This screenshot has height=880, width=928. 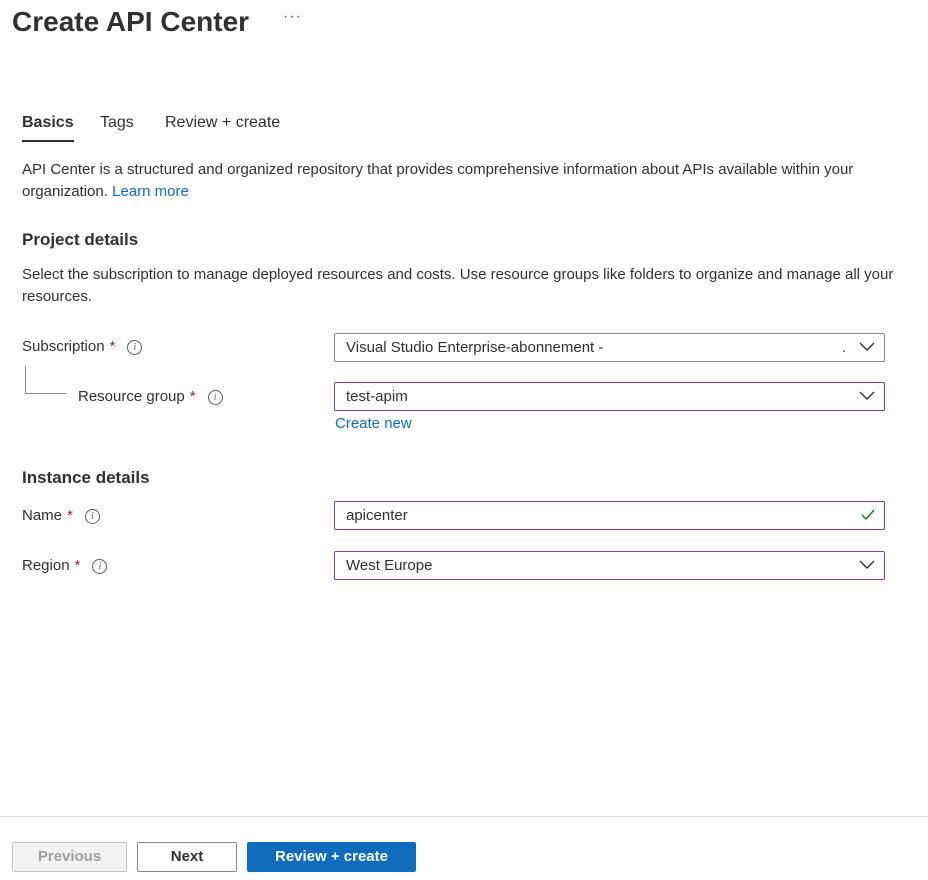 What do you see at coordinates (843, 347) in the screenshot?
I see `subscription-value-trailing: .` at bounding box center [843, 347].